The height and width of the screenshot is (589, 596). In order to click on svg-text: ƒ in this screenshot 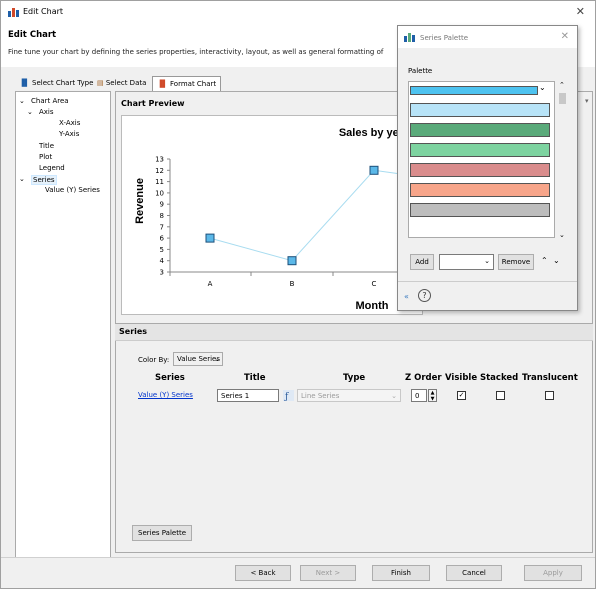, I will do `click(286, 396)`.